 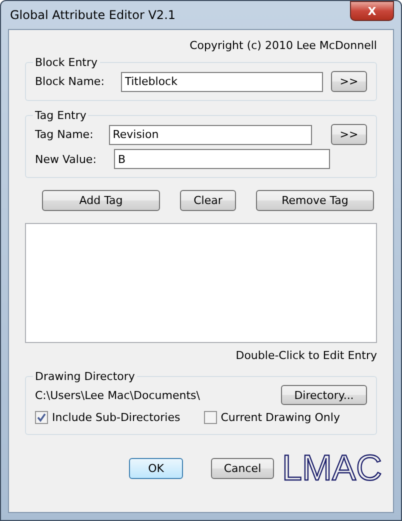 I want to click on action-button: Remove Tag, so click(x=315, y=200).